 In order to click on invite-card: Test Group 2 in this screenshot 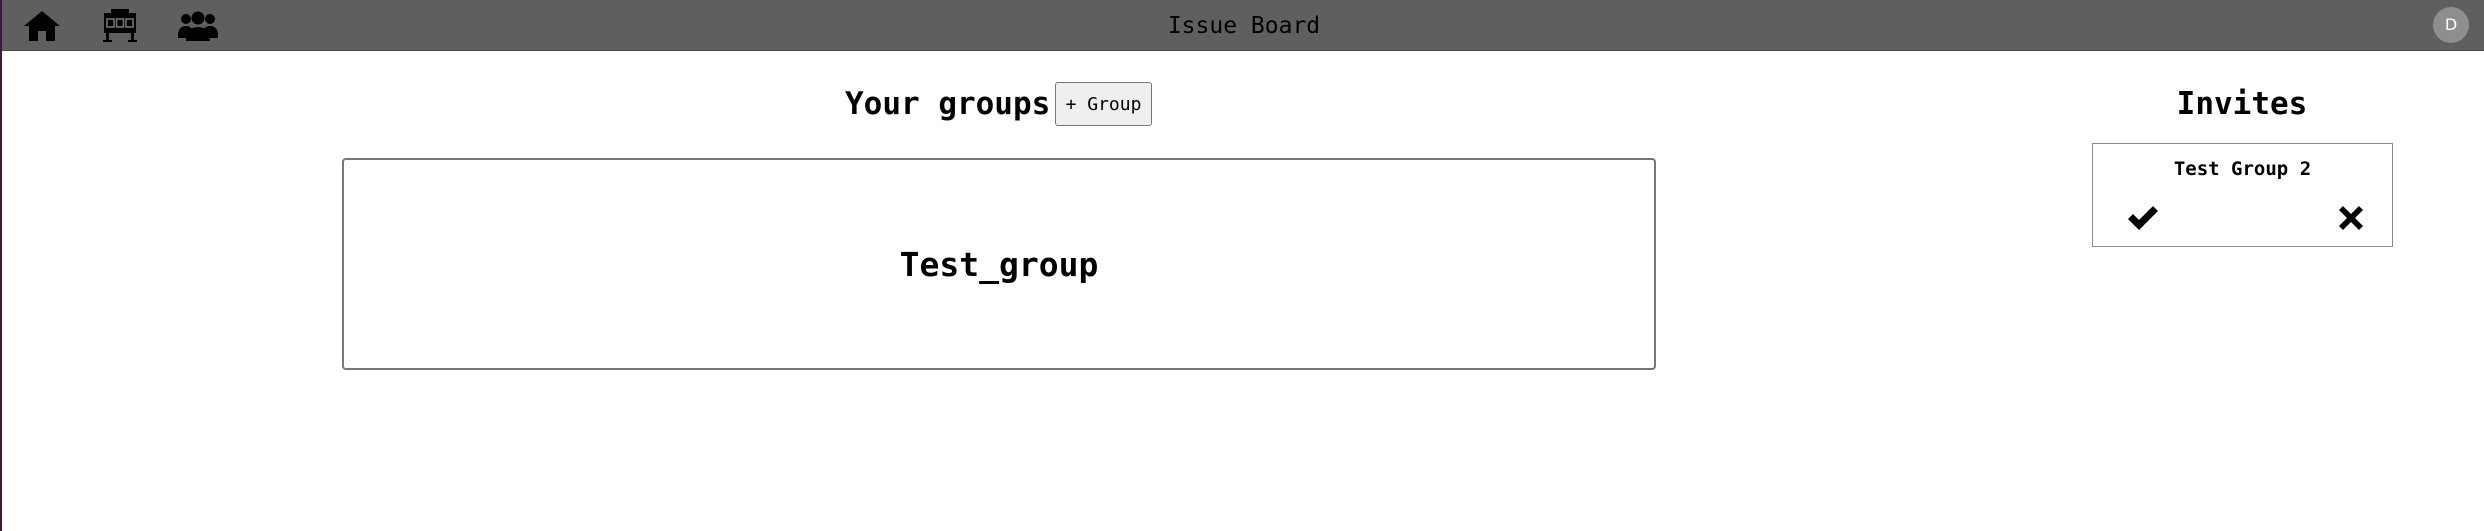, I will do `click(2242, 195)`.